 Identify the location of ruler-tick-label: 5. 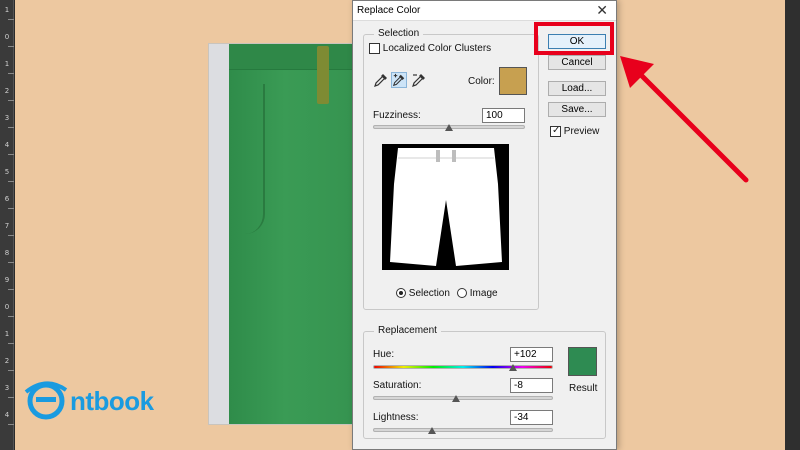
(7, 172).